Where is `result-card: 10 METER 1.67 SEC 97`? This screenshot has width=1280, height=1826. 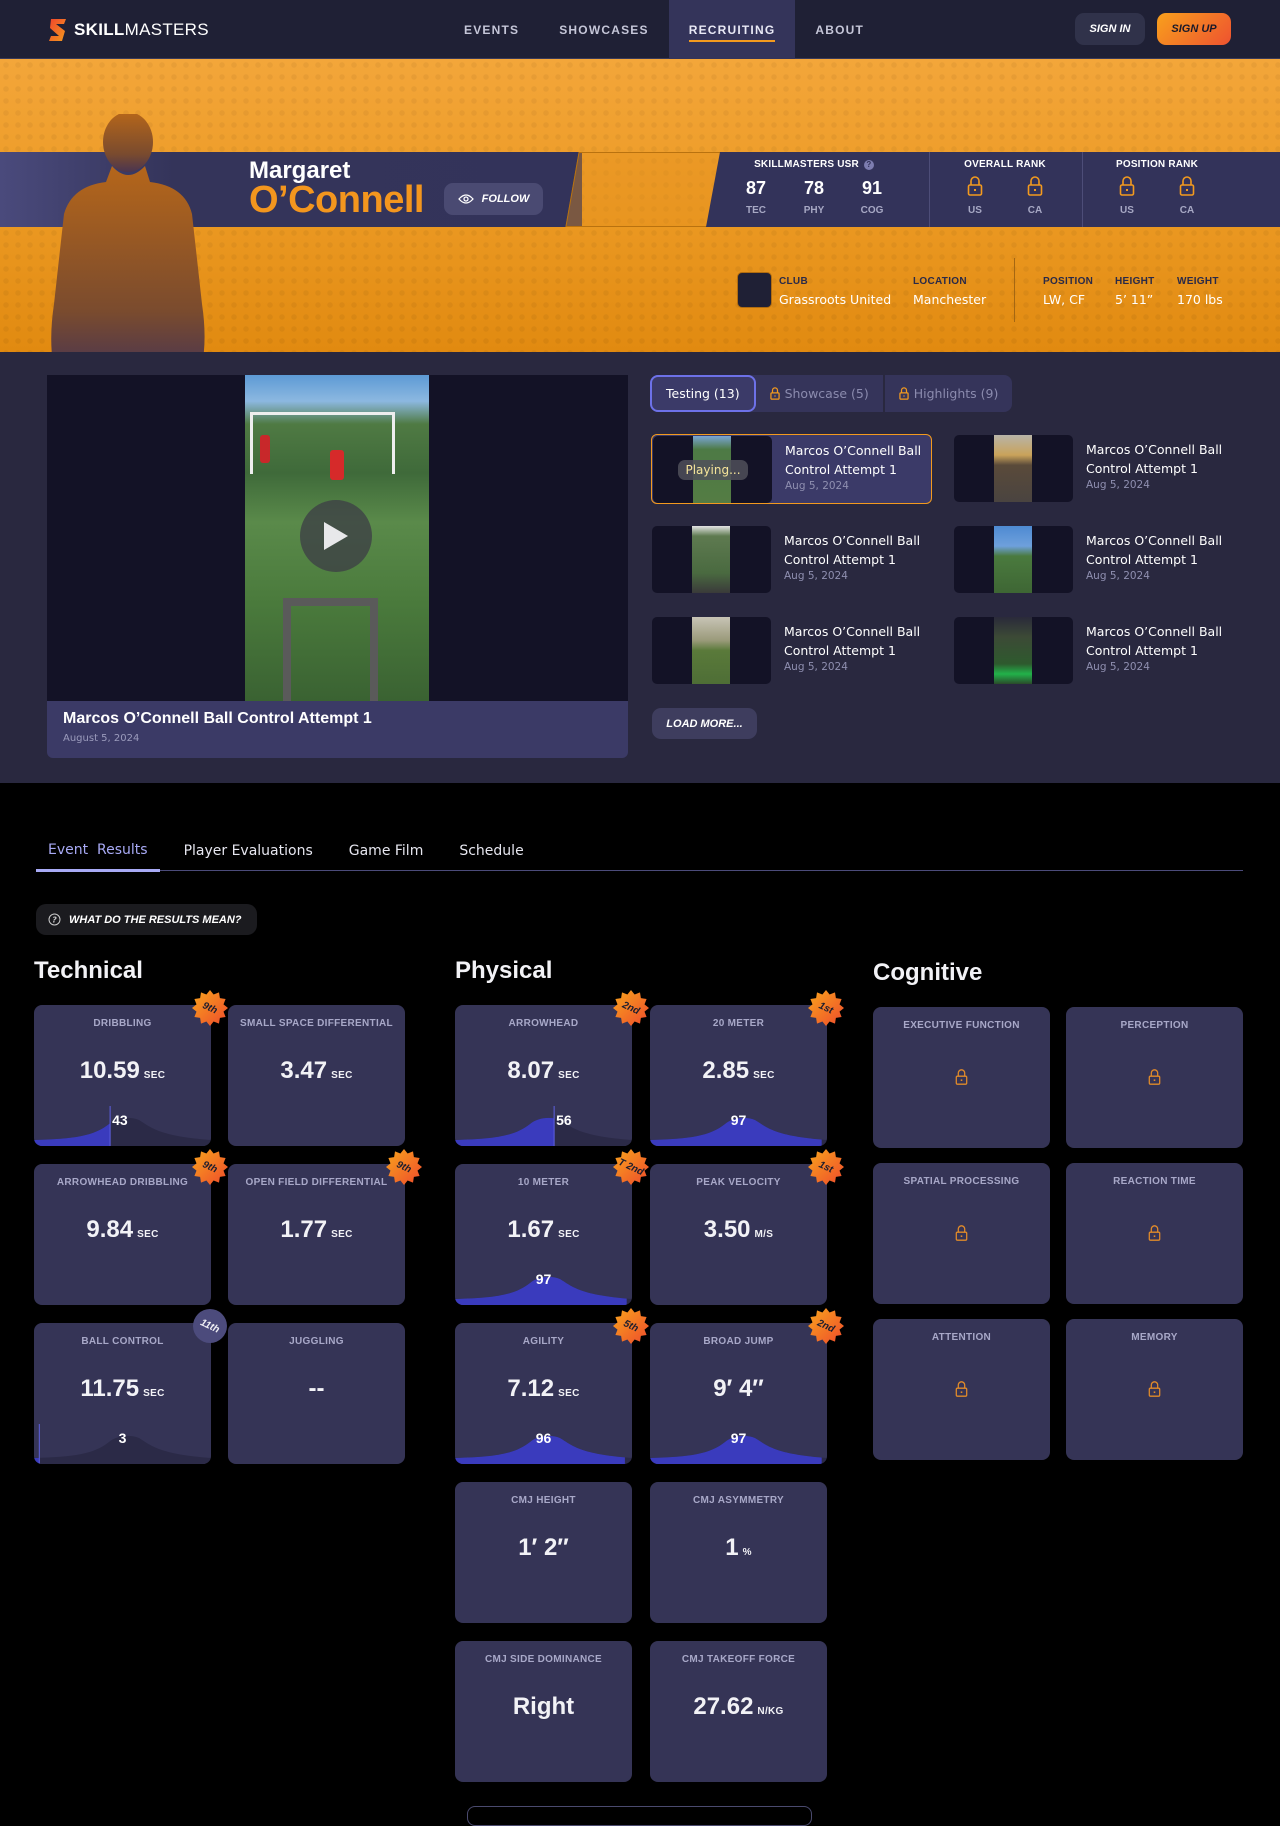 result-card: 10 METER 1.67 SEC 97 is located at coordinates (543, 1234).